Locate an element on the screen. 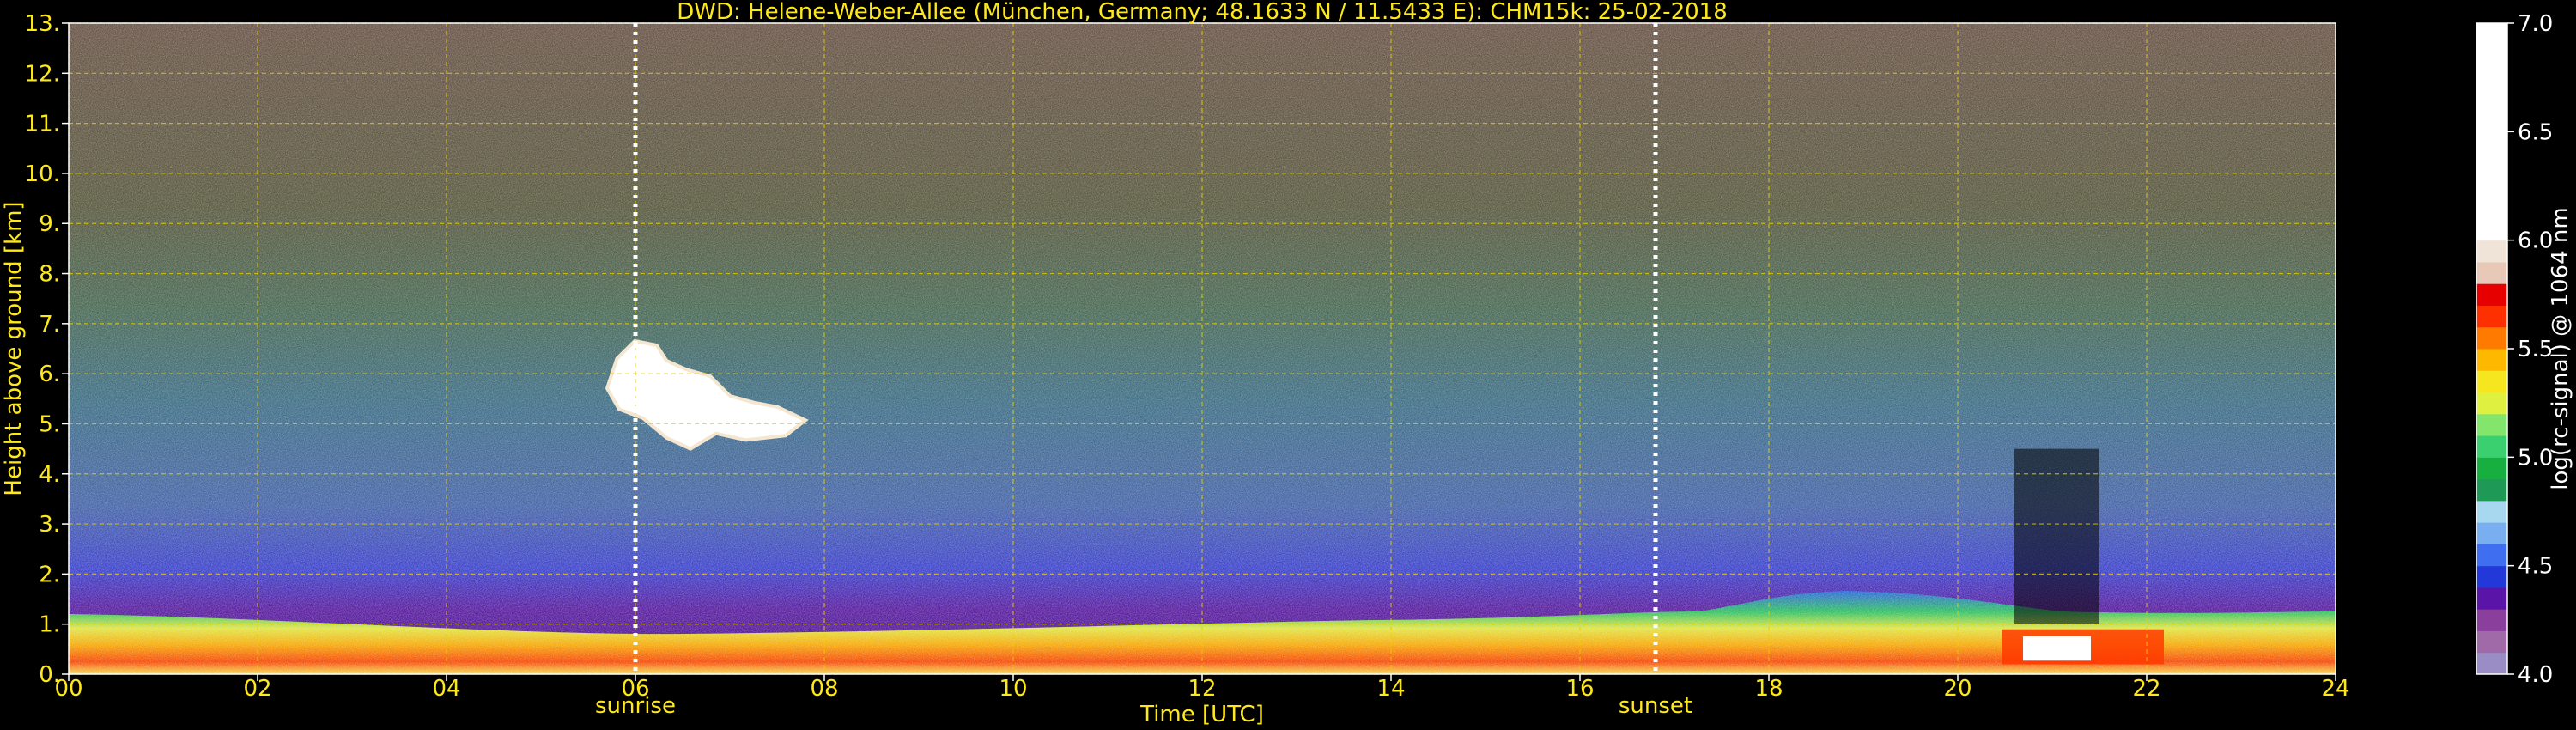 This screenshot has height=730, width=2576. colorbar-cells is located at coordinates (2492, 349).